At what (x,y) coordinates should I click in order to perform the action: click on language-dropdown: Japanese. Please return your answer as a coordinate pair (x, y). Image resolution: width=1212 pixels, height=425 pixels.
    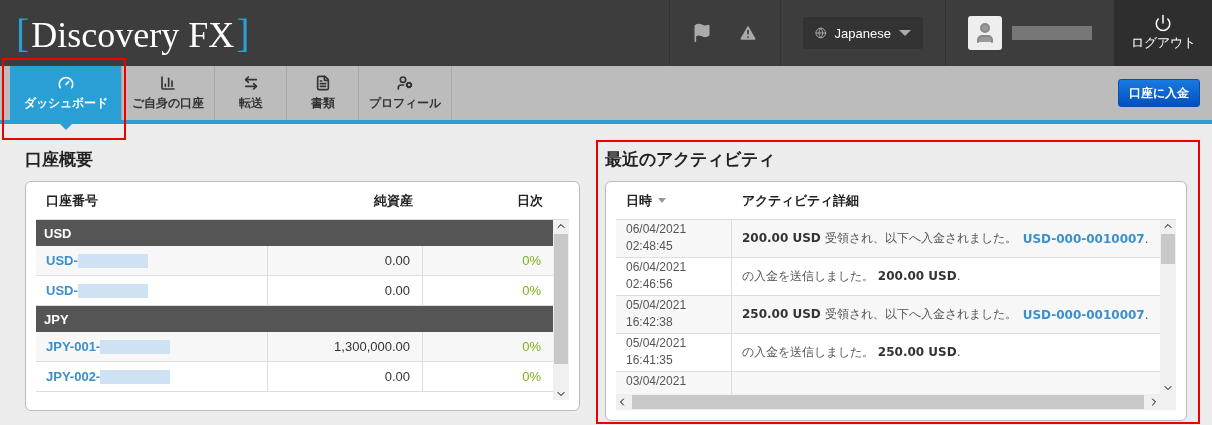
    Looking at the image, I should click on (863, 33).